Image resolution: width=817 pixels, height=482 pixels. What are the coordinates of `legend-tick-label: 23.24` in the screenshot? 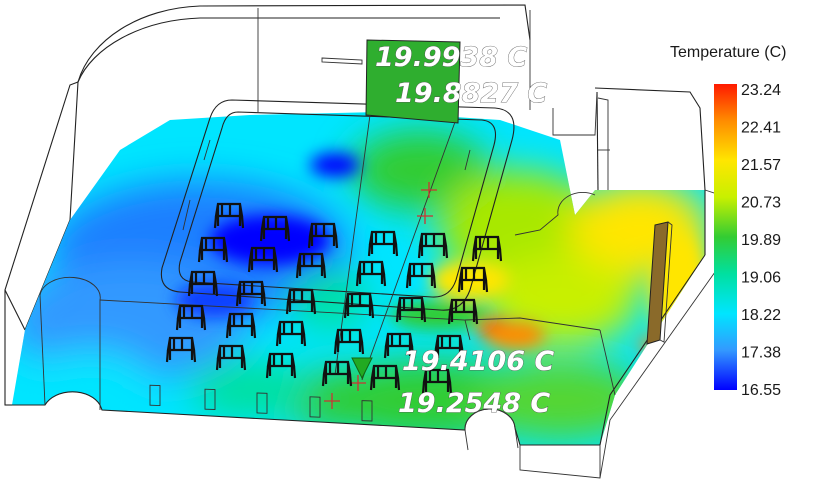 It's located at (761, 90).